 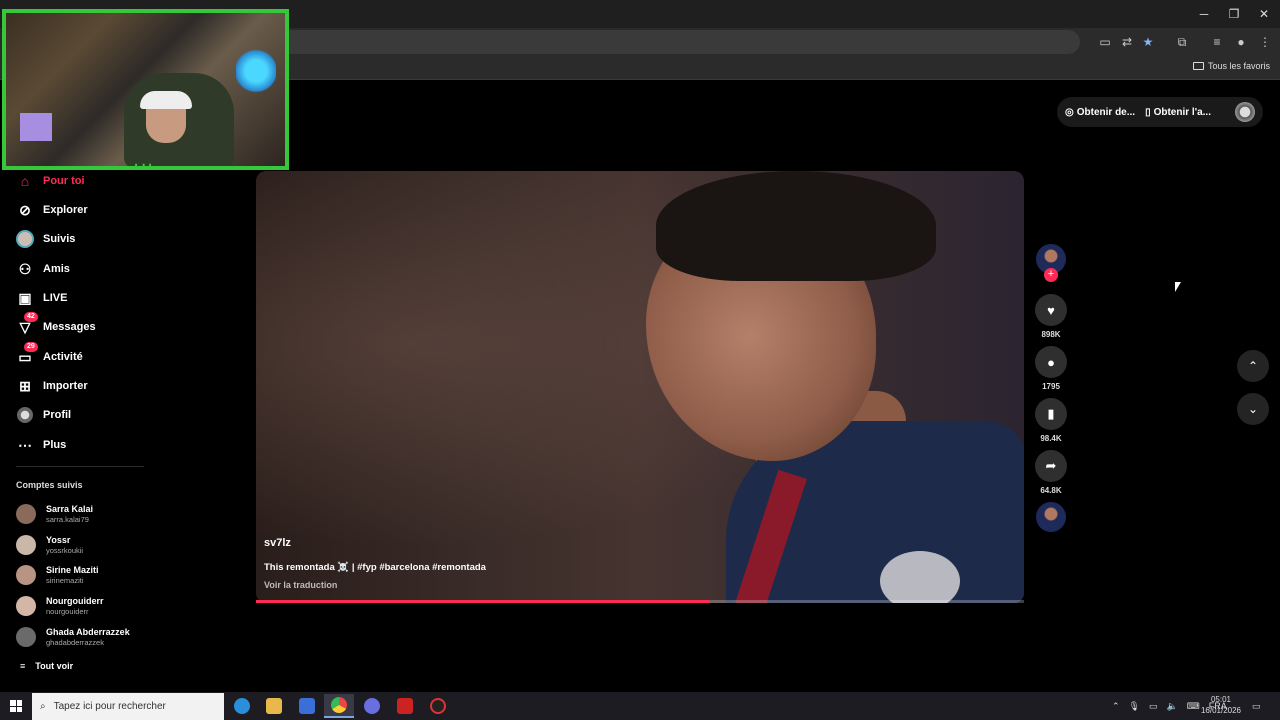 I want to click on share-count: 64.8K, so click(x=1051, y=490).